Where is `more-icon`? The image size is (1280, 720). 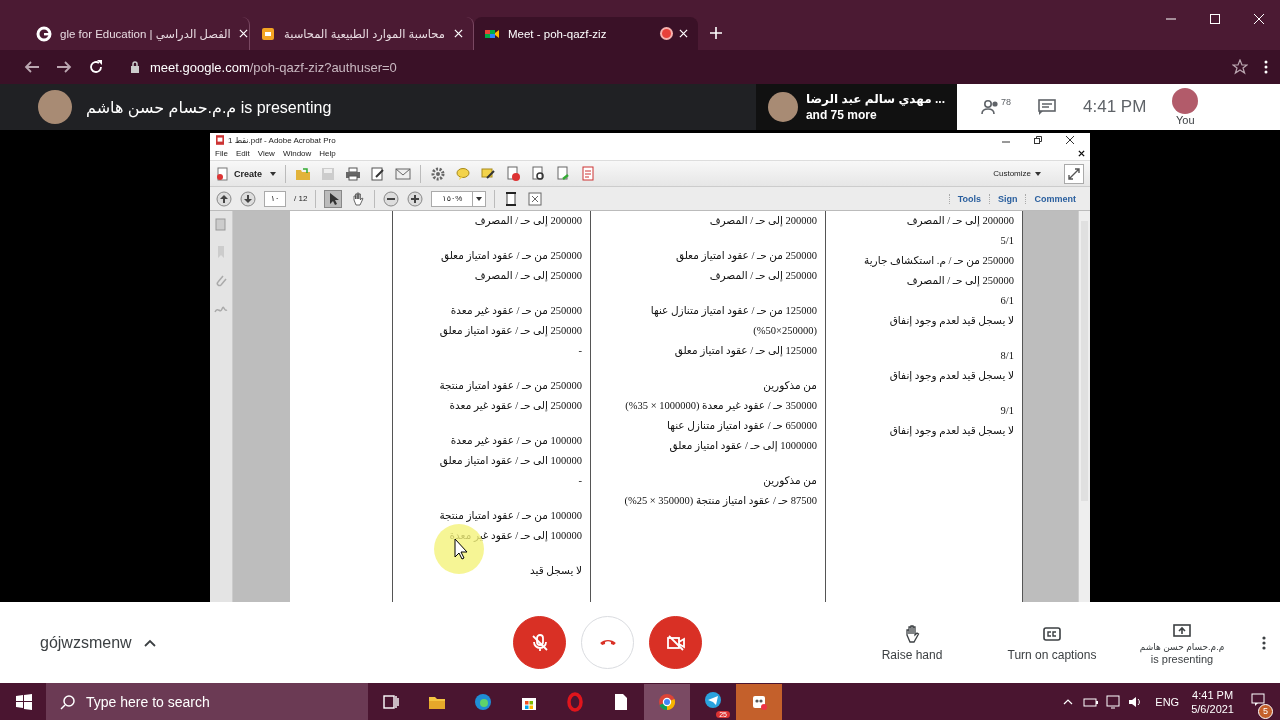
more-icon is located at coordinates (1266, 67).